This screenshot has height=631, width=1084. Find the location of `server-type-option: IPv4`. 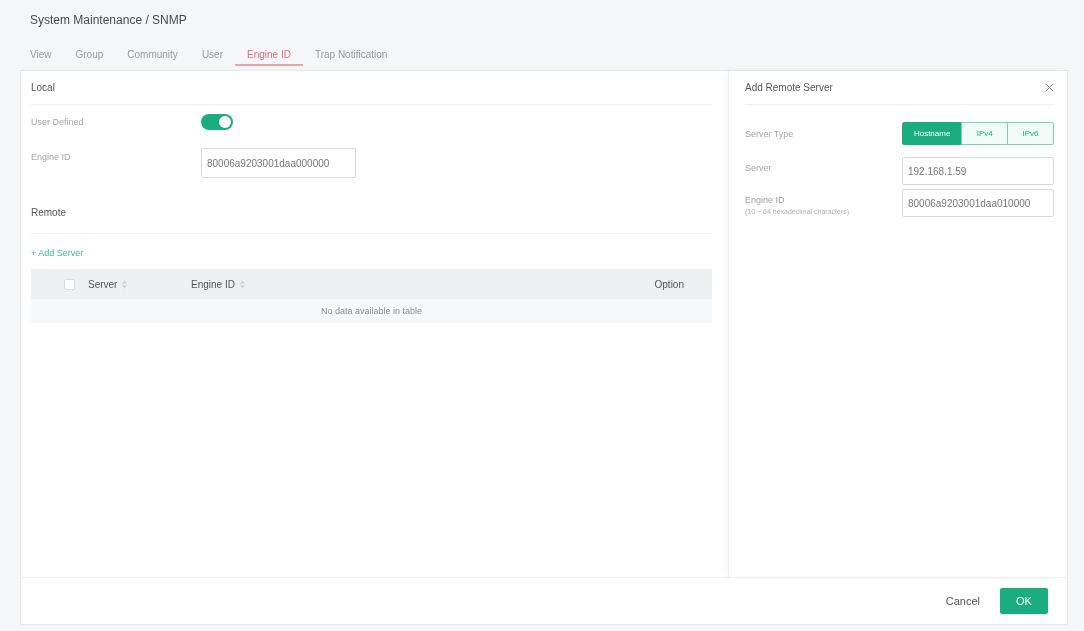

server-type-option: IPv4 is located at coordinates (985, 133).